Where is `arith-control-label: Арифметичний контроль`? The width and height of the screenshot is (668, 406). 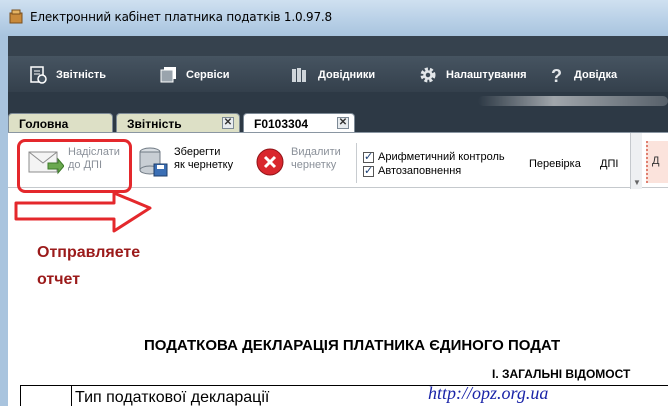 arith-control-label: Арифметичний контроль is located at coordinates (441, 157).